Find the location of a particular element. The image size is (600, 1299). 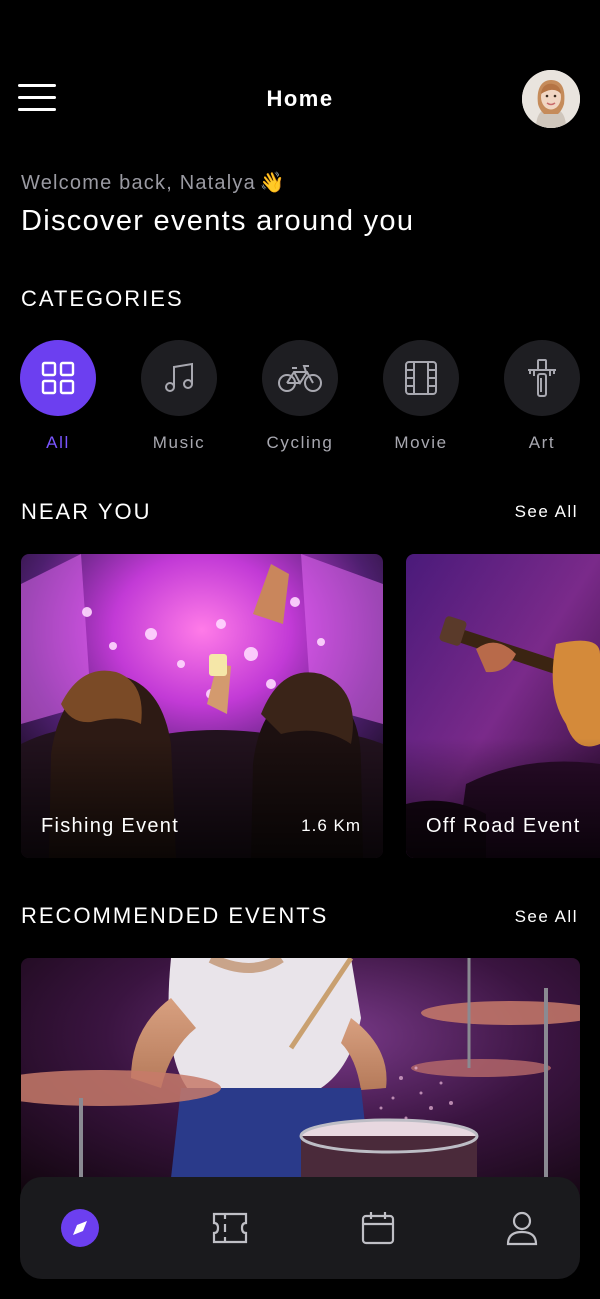

nav-tickets is located at coordinates (230, 1228).